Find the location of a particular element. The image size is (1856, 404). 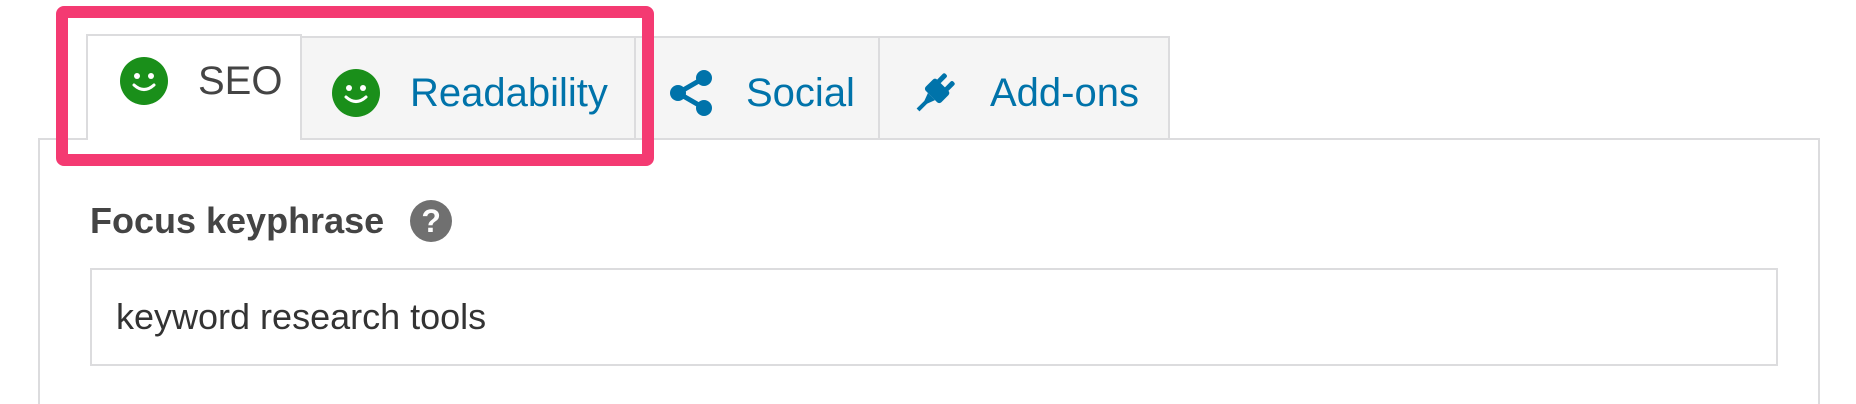

tab-social: Social is located at coordinates (757, 88).